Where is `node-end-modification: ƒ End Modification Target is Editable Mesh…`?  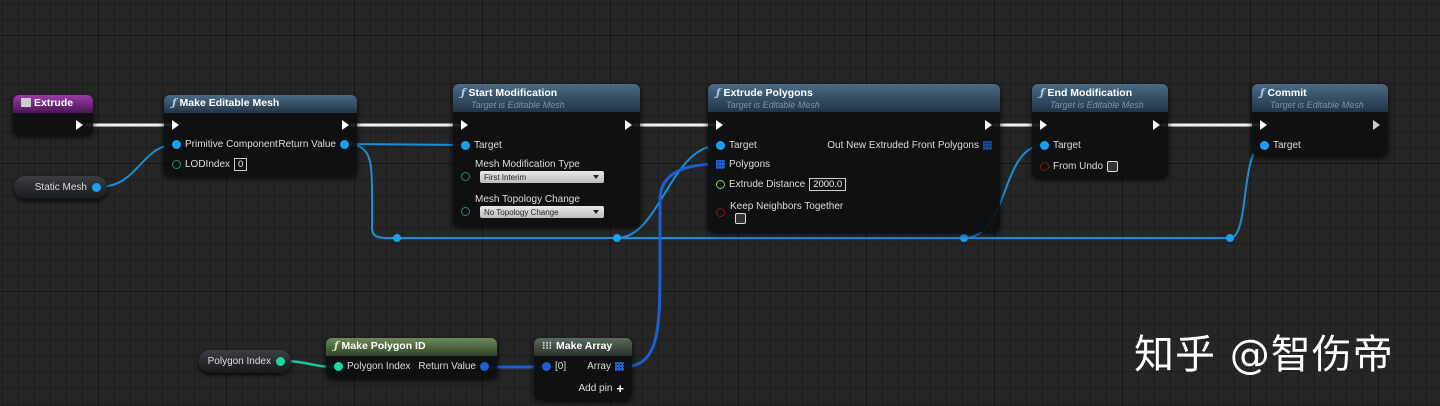
node-end-modification: ƒ End Modification Target is Editable Mesh… is located at coordinates (1100, 131).